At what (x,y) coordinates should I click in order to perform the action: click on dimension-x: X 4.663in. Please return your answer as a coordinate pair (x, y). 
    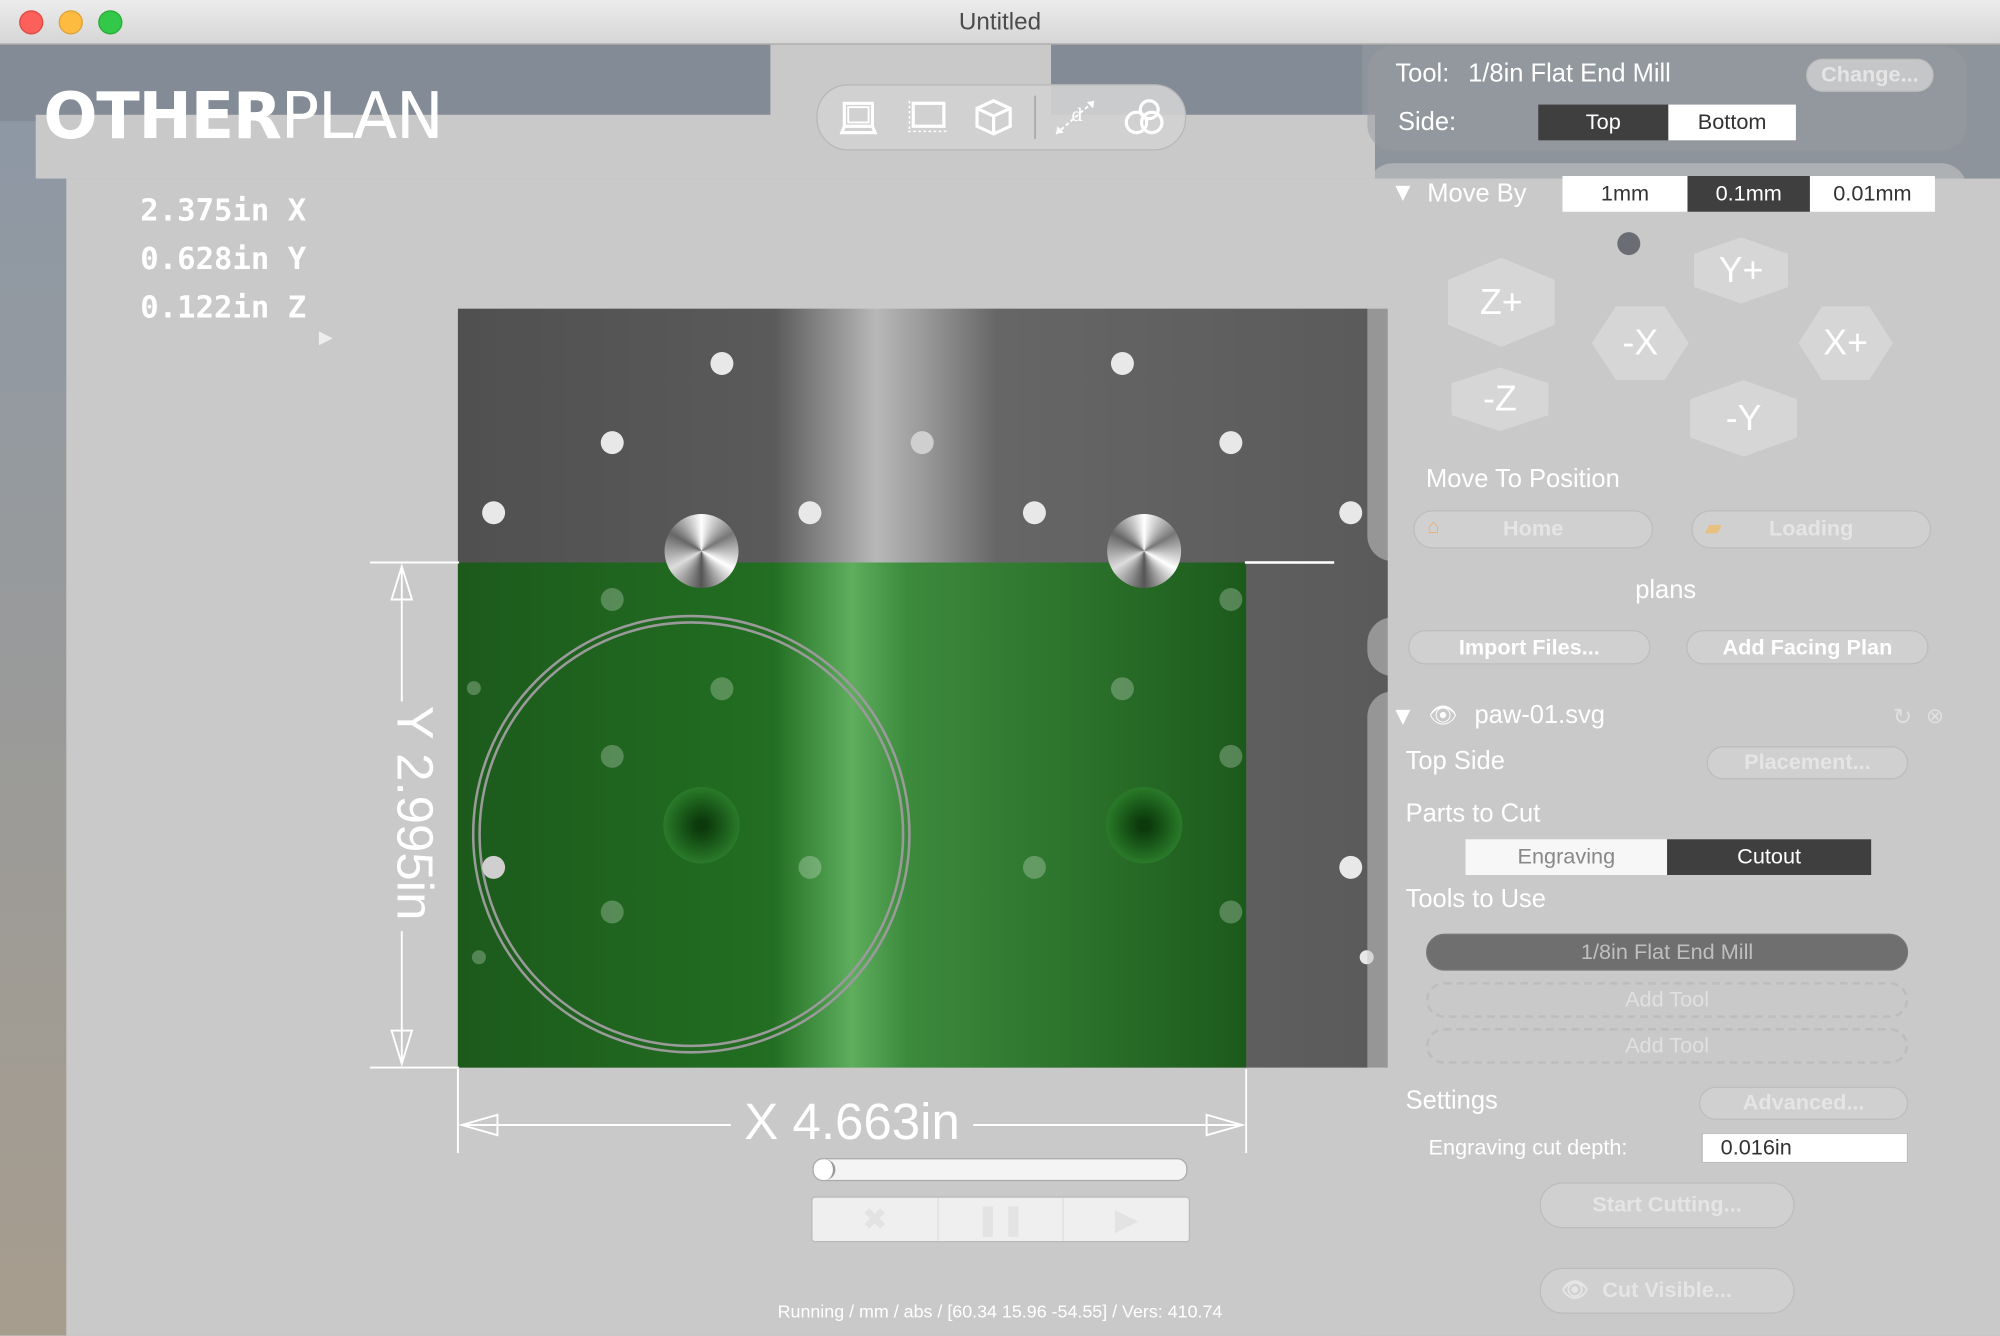
    Looking at the image, I should click on (852, 1113).